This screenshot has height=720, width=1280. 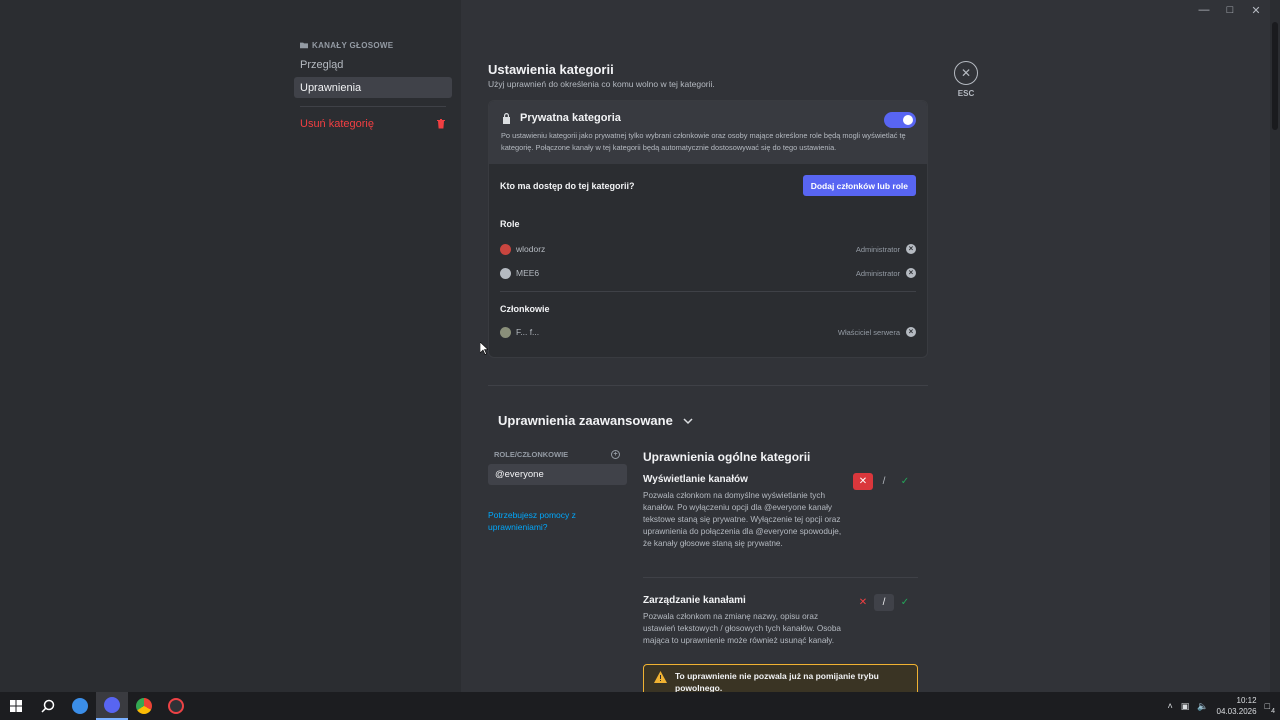 What do you see at coordinates (531, 454) in the screenshot?
I see `roles-members-label: ROLE/CZŁONKOWIE` at bounding box center [531, 454].